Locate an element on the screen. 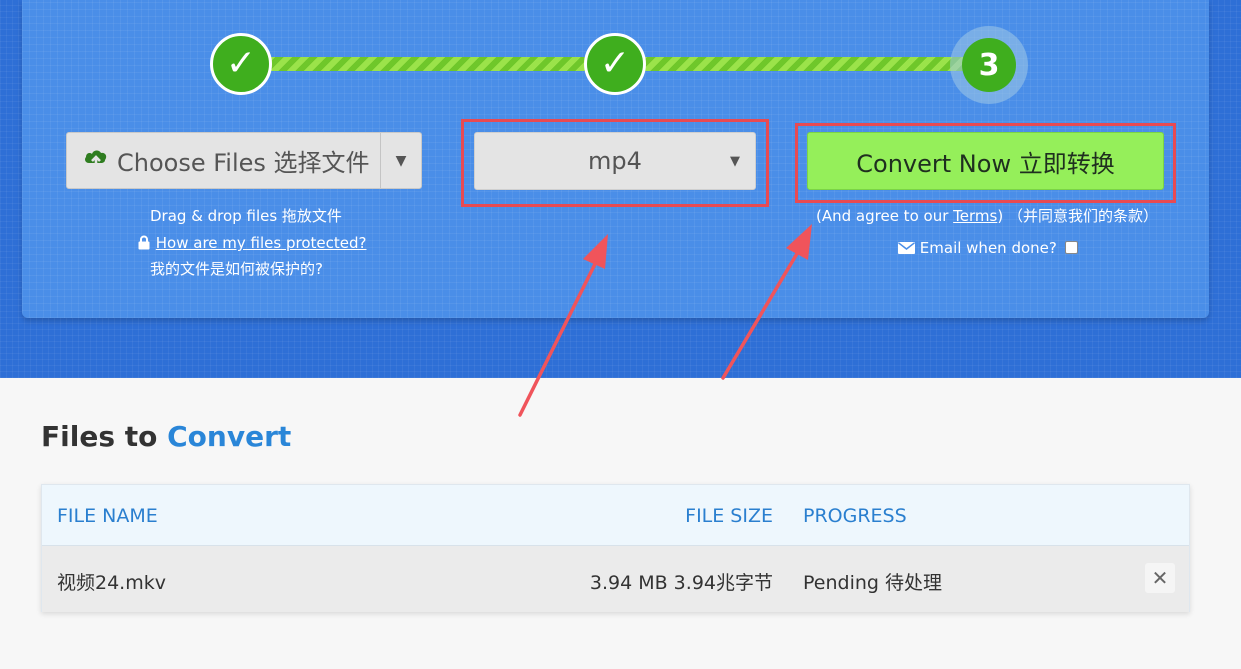 The height and width of the screenshot is (669, 1241). lock-icon is located at coordinates (146, 243).